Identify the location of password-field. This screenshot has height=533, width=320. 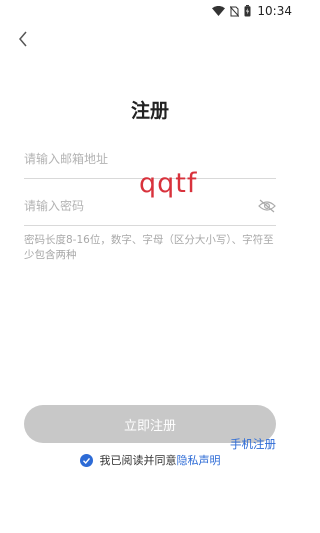
(134, 206).